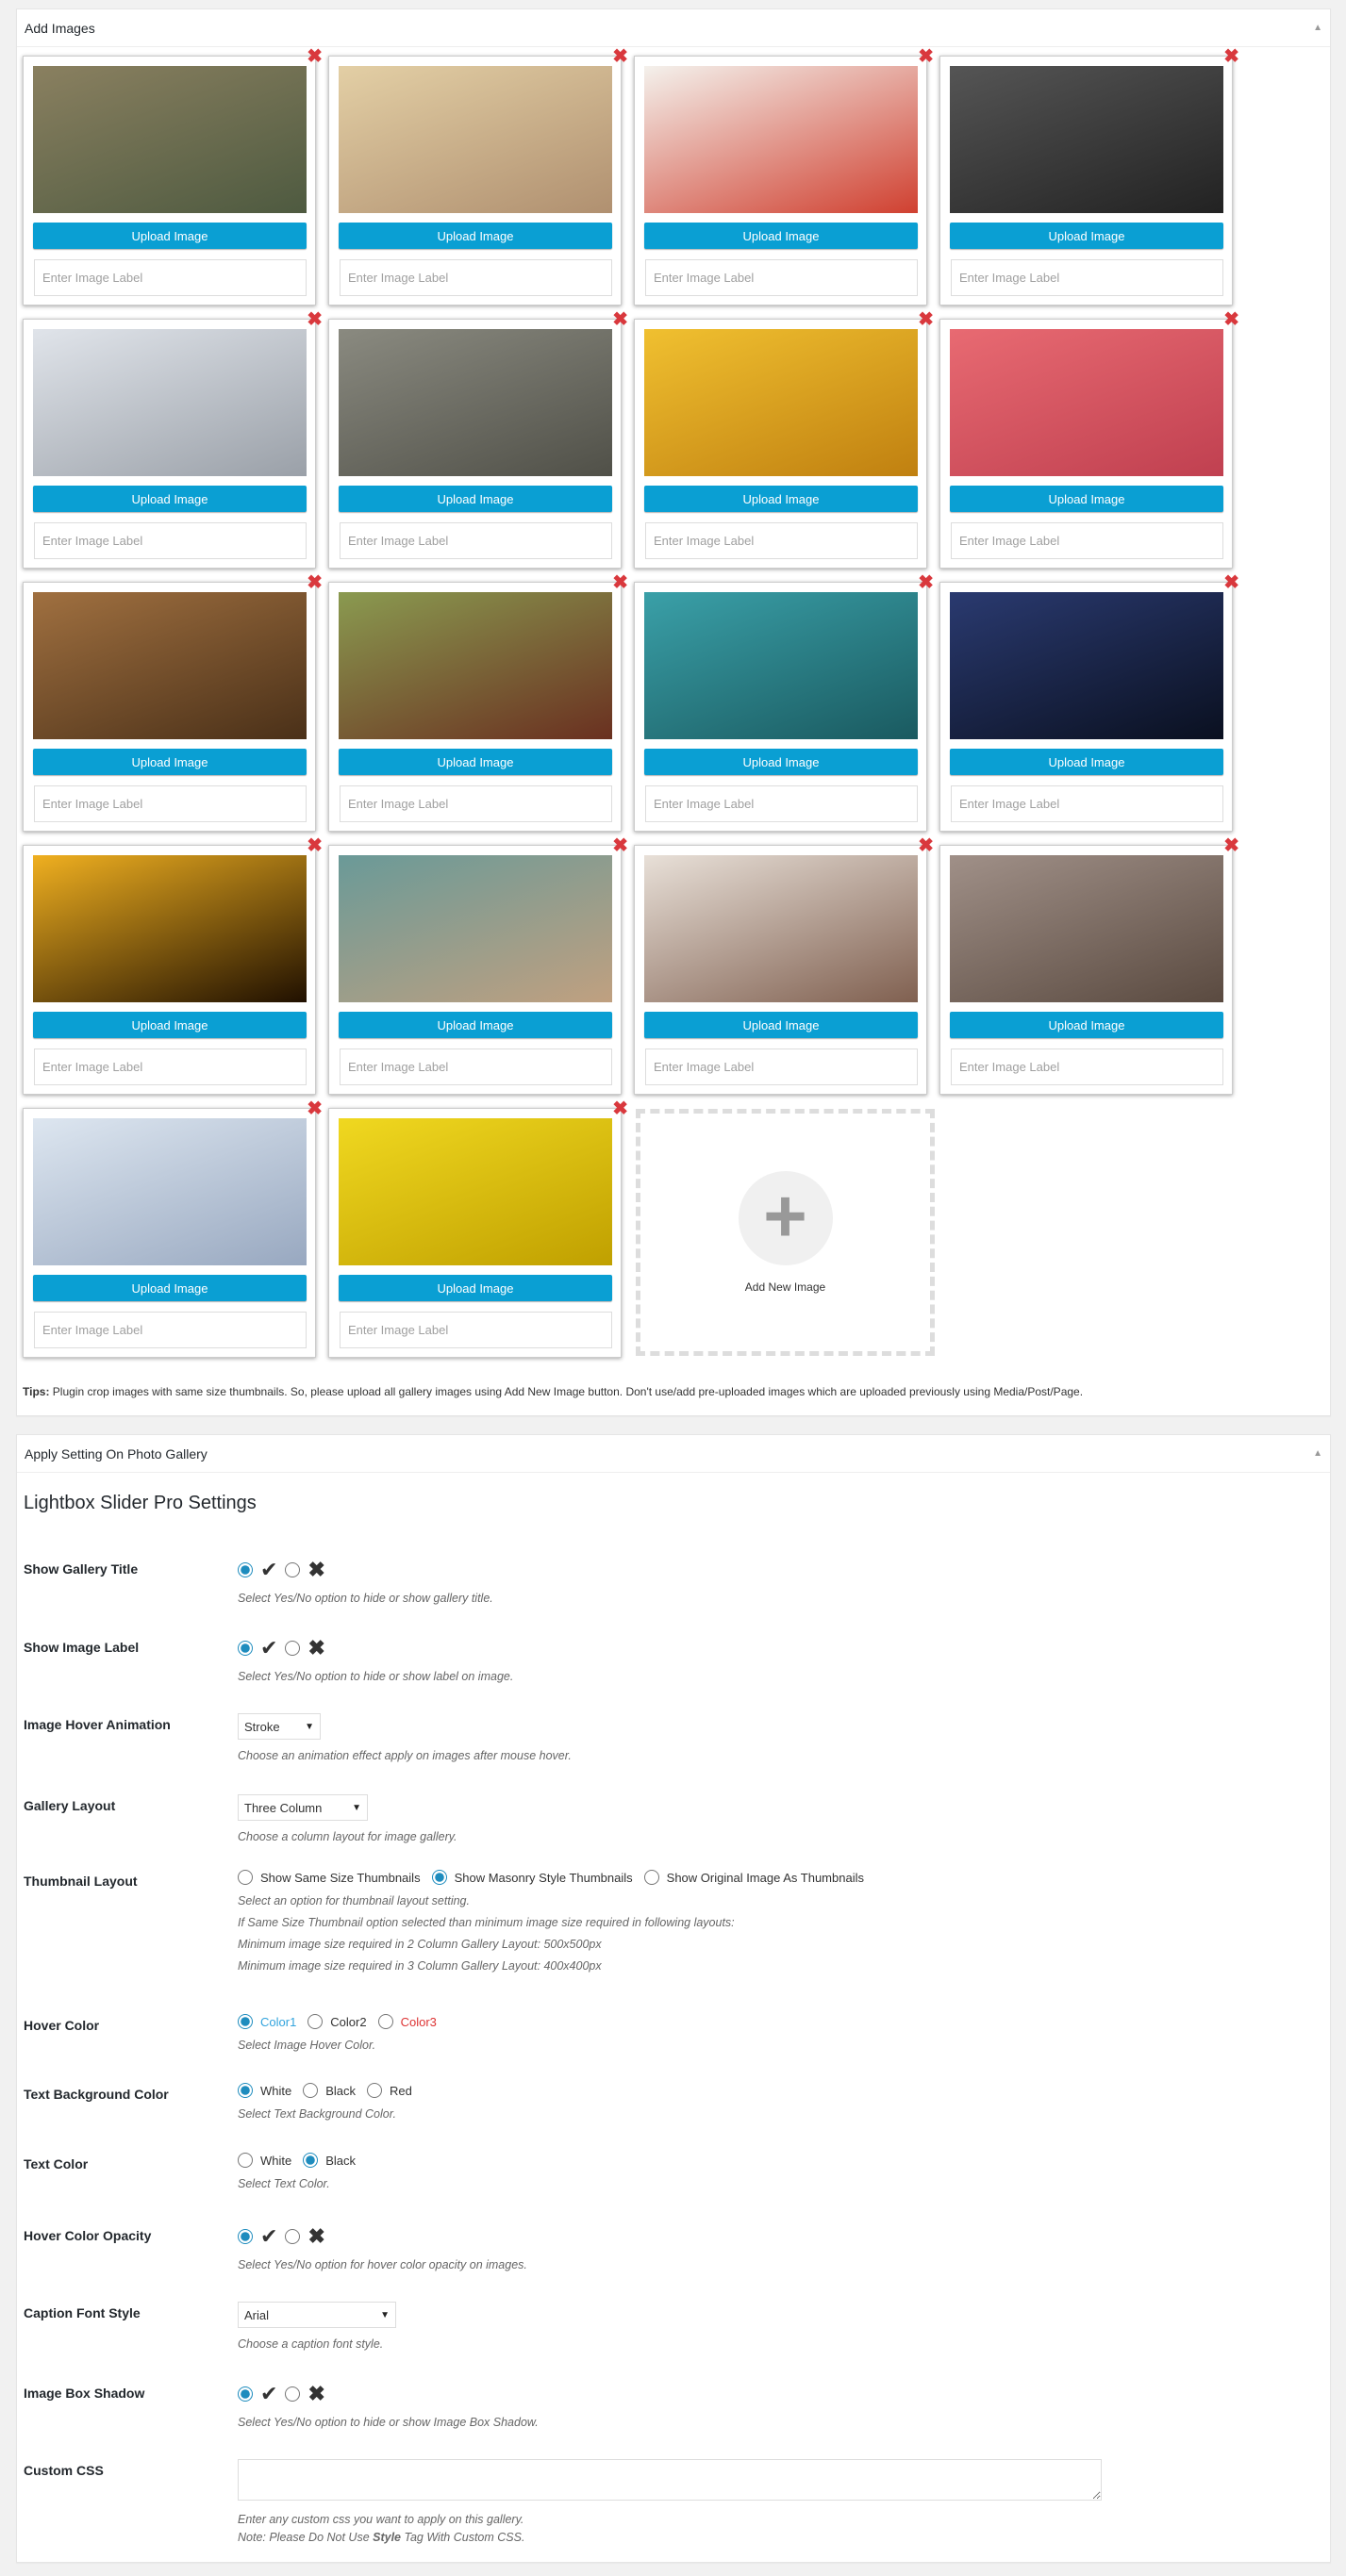 This screenshot has width=1346, height=2576. I want to click on radio-label: Show Original Image As Thumbnails, so click(765, 1877).